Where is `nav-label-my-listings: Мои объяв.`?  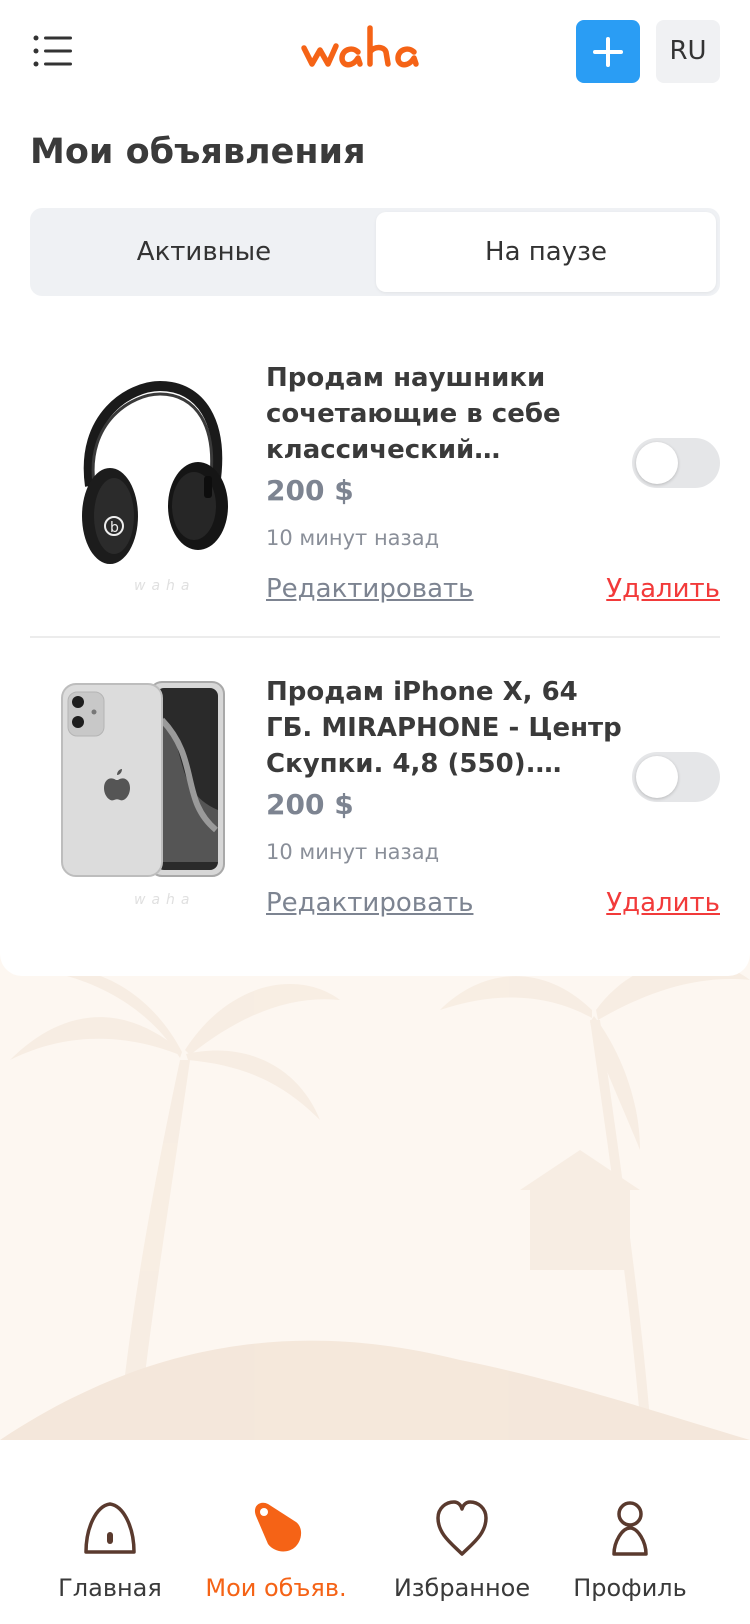 nav-label-my-listings: Мои объяв. is located at coordinates (276, 1588).